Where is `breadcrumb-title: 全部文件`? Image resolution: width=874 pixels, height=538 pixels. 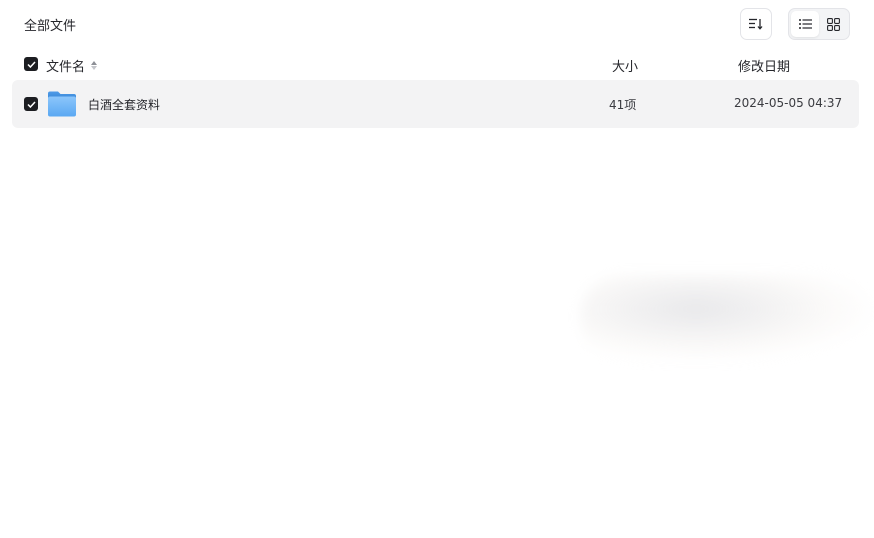 breadcrumb-title: 全部文件 is located at coordinates (50, 26).